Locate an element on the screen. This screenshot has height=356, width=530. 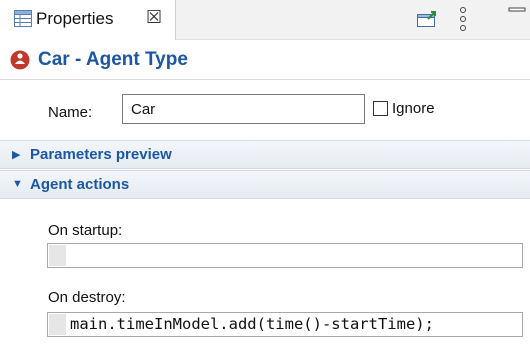
on-destroy-code: main.timeInModel.add(time()-startTime); is located at coordinates (252, 324).